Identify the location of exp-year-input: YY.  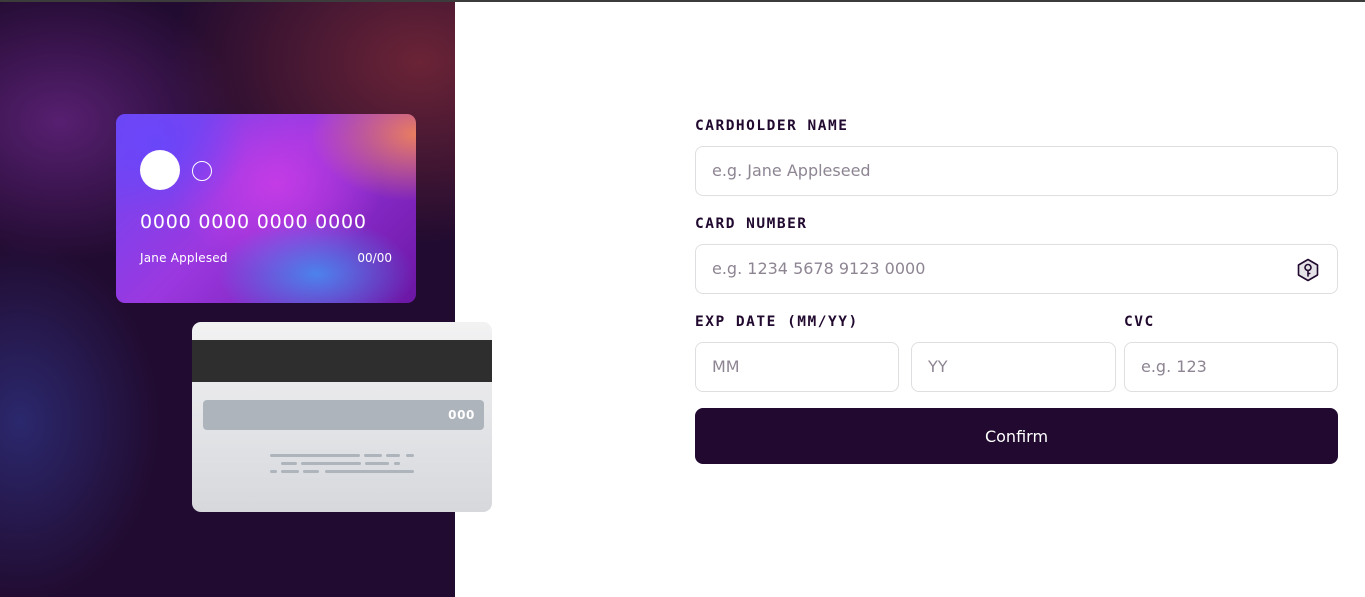
(1013, 367).